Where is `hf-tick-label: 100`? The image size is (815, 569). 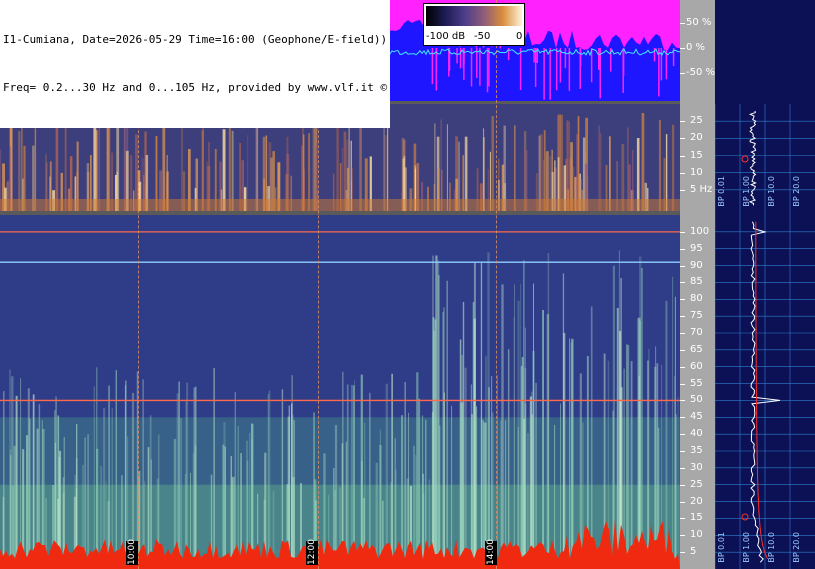
hf-tick-label: 100 is located at coordinates (700, 231).